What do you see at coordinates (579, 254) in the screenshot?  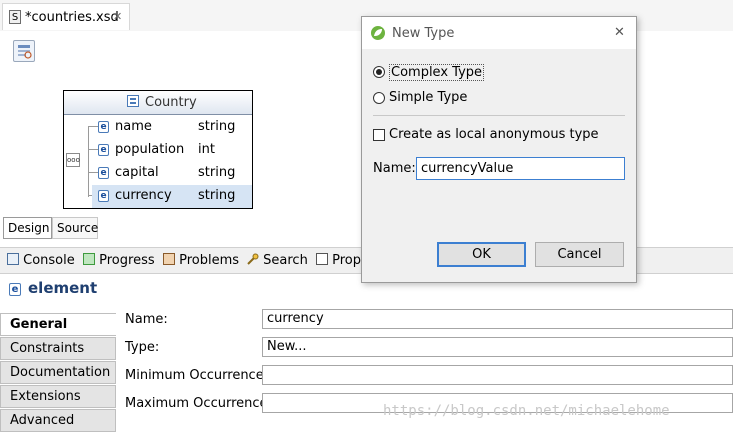 I see `cancel-button: Cancel` at bounding box center [579, 254].